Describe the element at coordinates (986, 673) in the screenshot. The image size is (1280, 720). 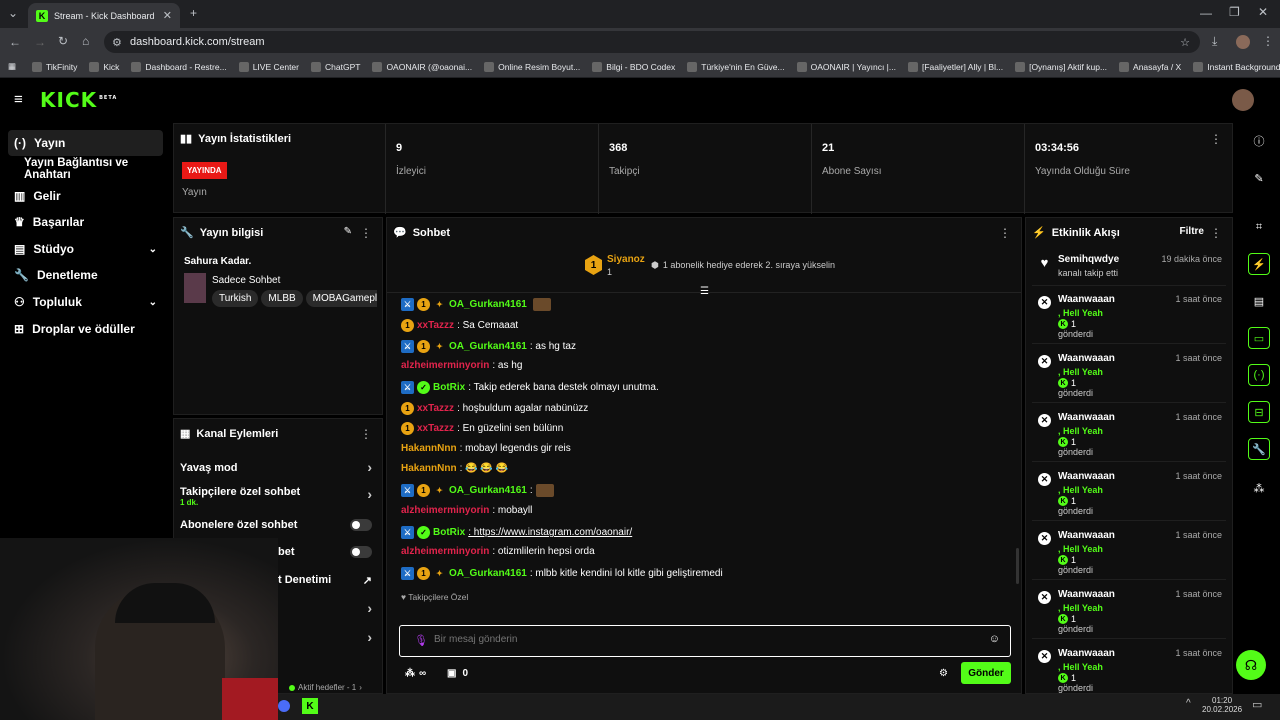
I see `send-button: Gönder` at that location.